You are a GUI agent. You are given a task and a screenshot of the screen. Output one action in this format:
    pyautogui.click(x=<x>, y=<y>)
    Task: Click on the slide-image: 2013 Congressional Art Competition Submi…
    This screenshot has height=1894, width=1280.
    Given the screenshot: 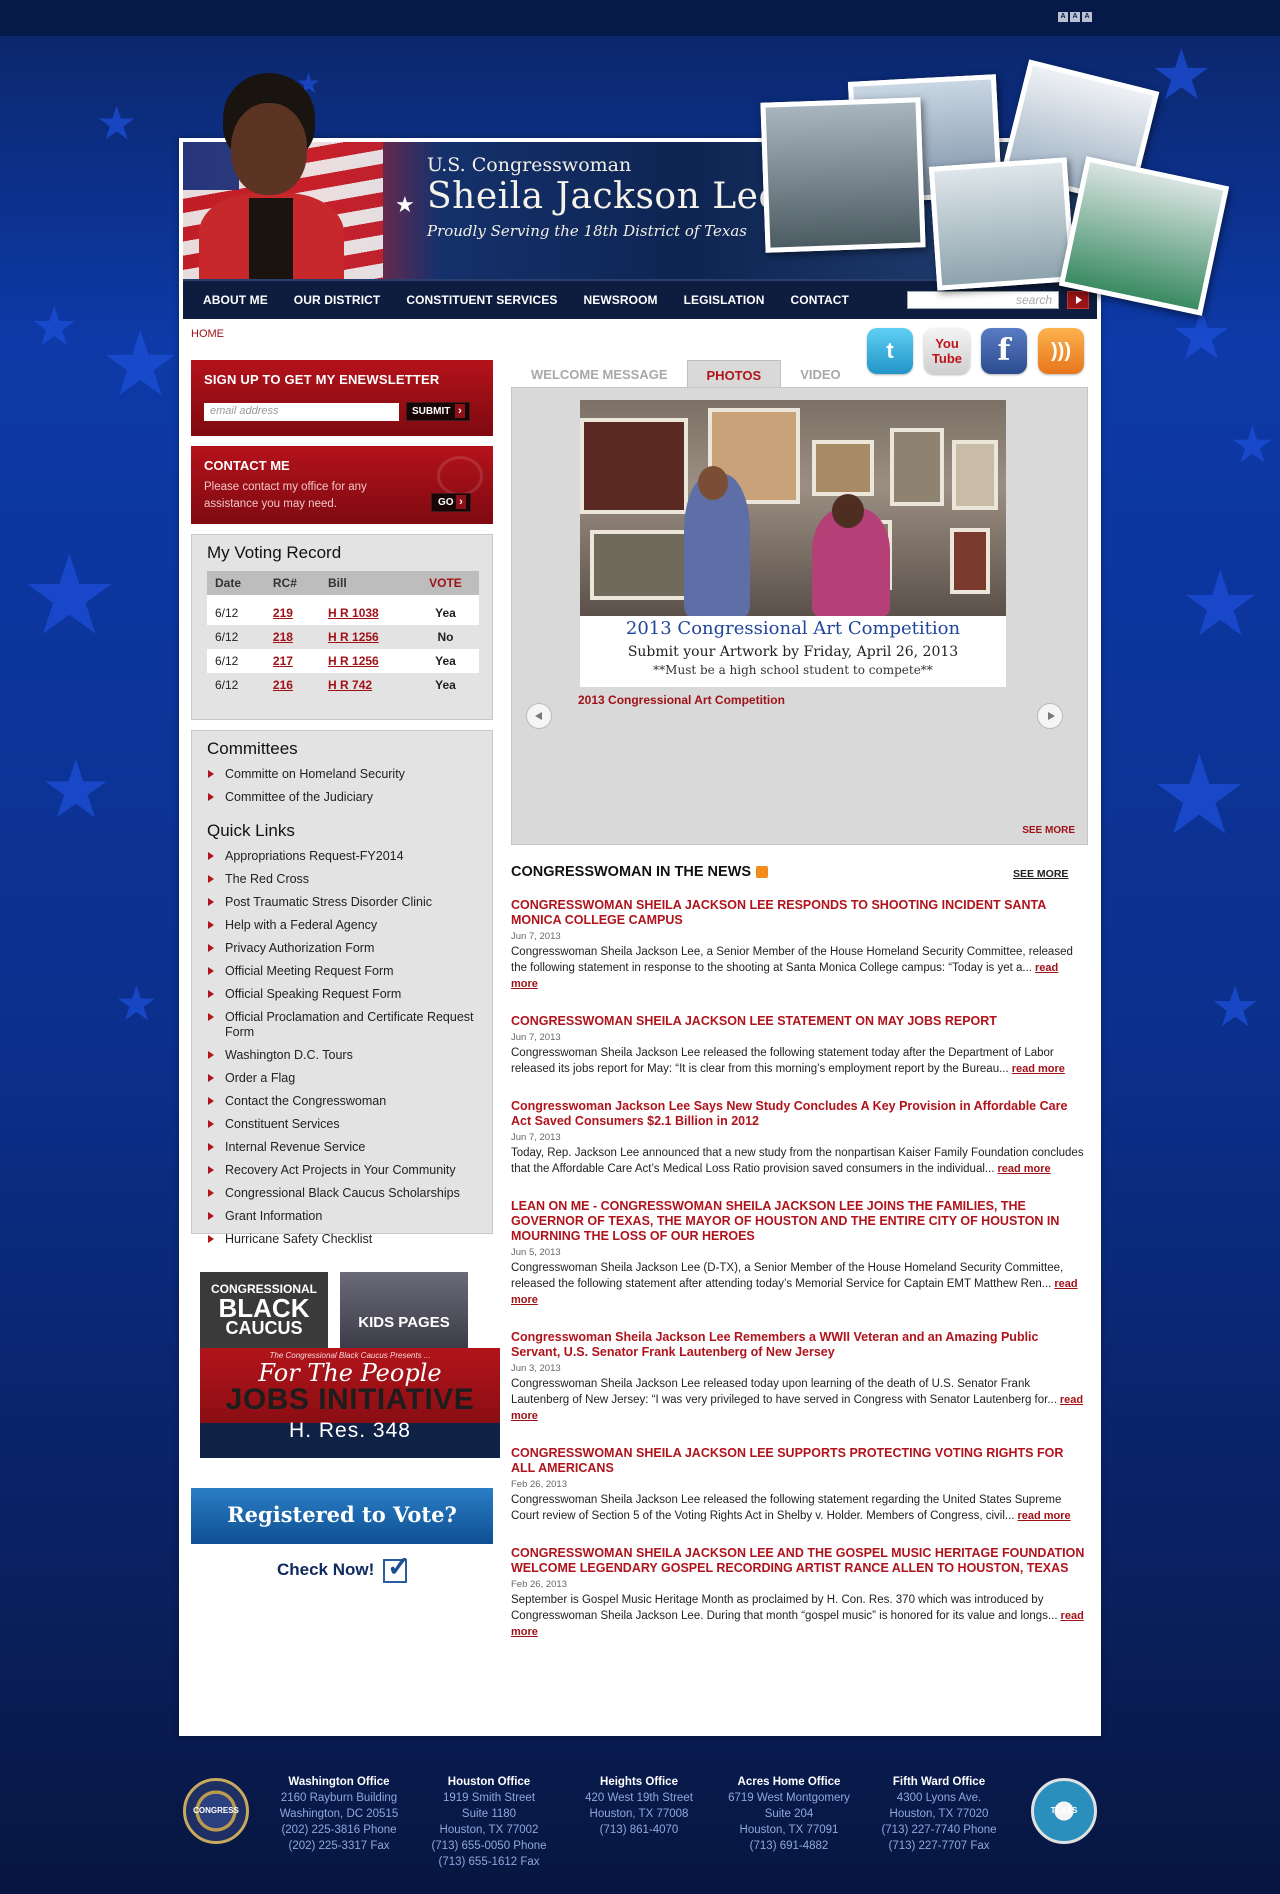 What is the action you would take?
    pyautogui.click(x=793, y=543)
    